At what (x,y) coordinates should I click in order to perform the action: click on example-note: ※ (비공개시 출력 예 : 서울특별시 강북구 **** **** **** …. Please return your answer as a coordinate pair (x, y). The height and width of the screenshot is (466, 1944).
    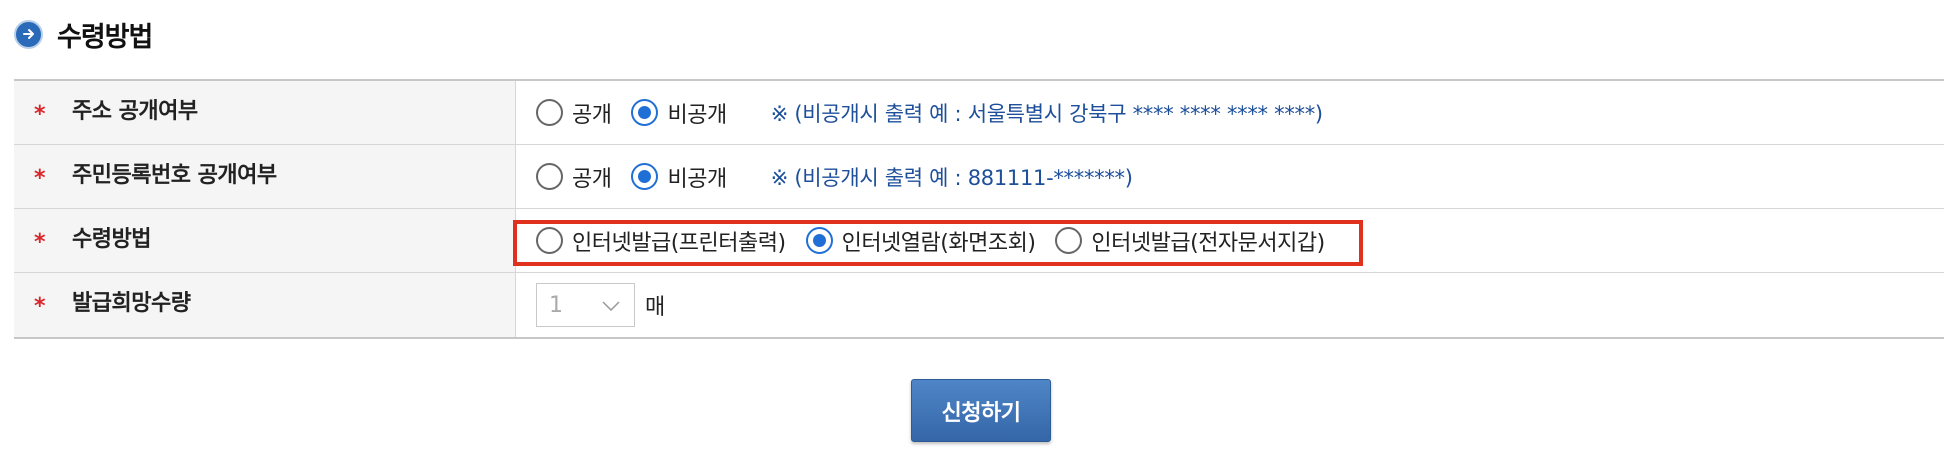
    Looking at the image, I should click on (1046, 113).